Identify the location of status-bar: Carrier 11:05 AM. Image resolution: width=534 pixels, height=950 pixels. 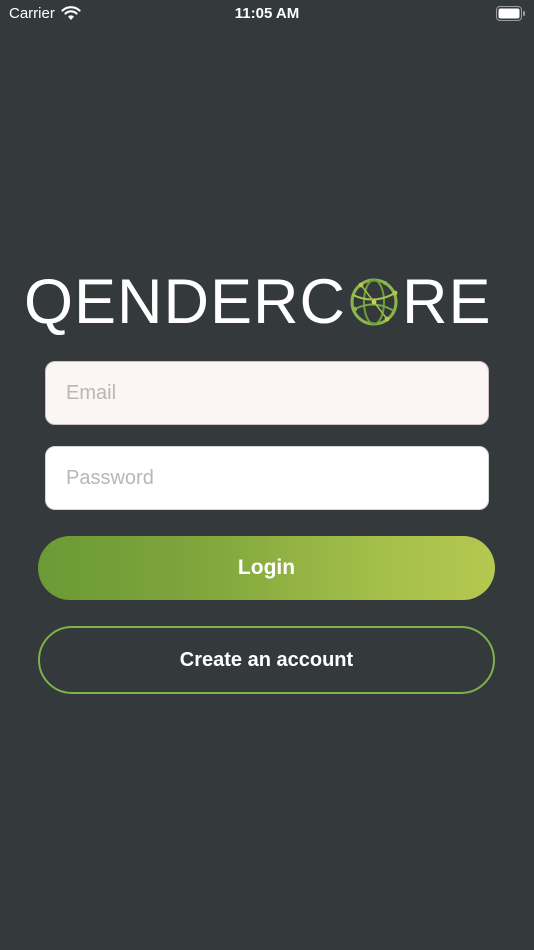
(267, 14).